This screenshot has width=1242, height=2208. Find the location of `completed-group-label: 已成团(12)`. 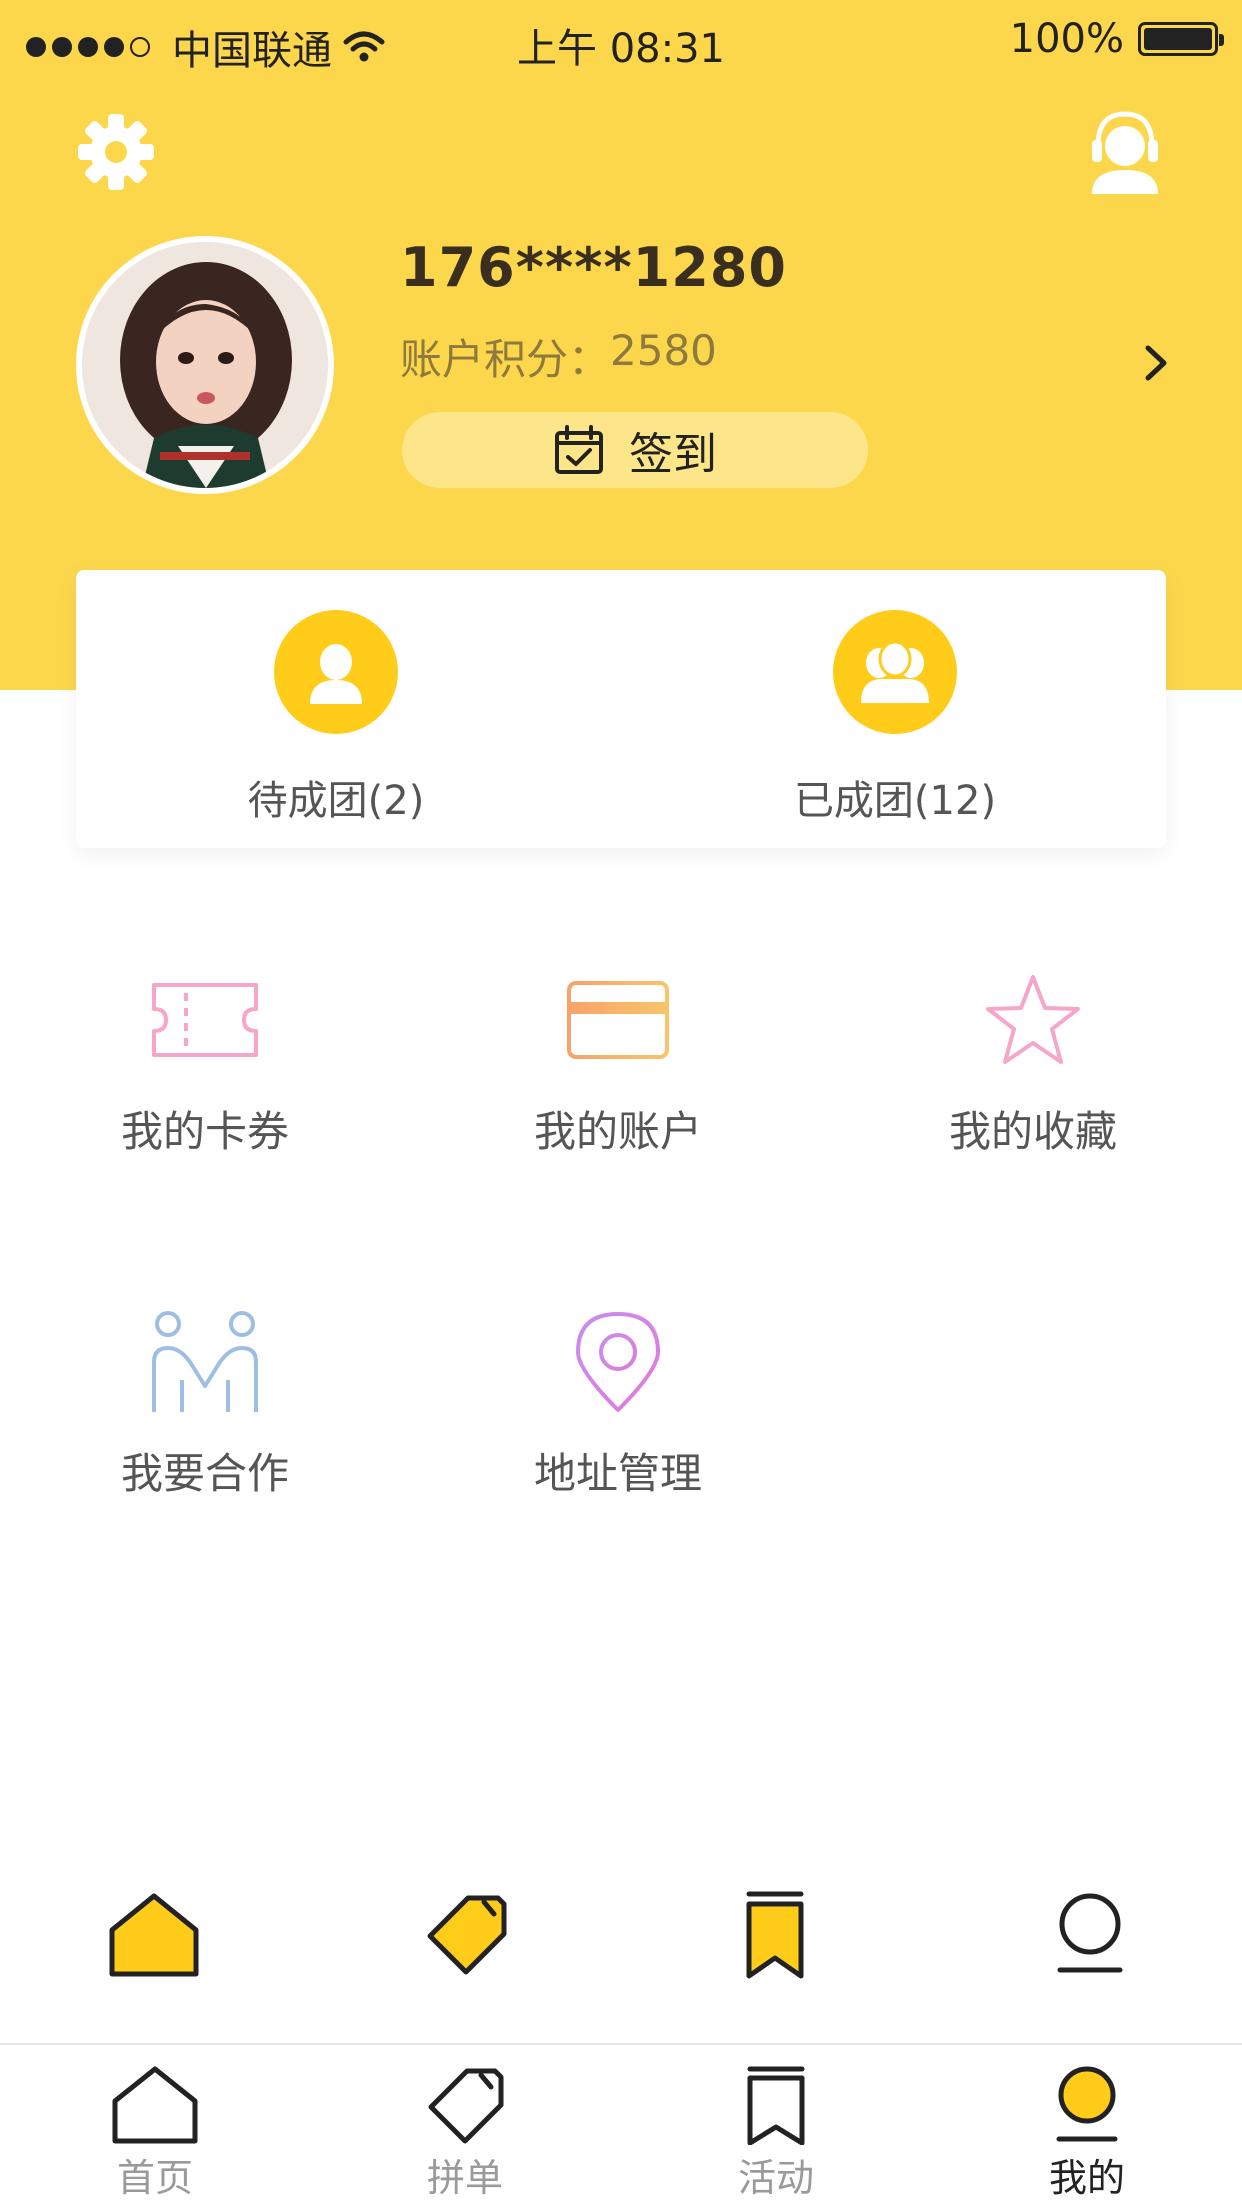

completed-group-label: 已成团(12) is located at coordinates (895, 801).